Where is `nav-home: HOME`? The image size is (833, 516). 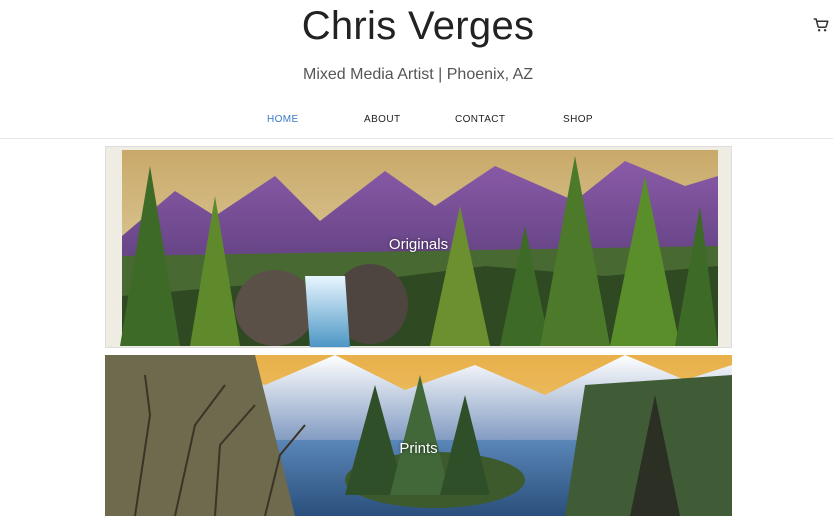
nav-home: HOME is located at coordinates (283, 119).